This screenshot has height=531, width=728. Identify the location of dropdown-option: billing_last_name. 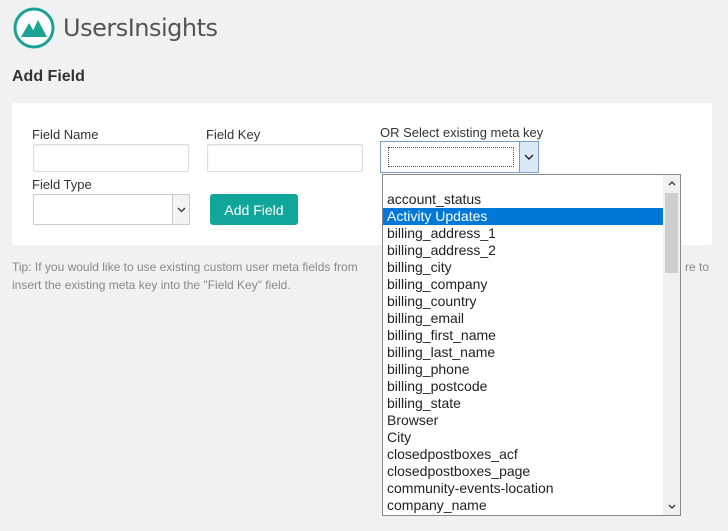
(523, 352).